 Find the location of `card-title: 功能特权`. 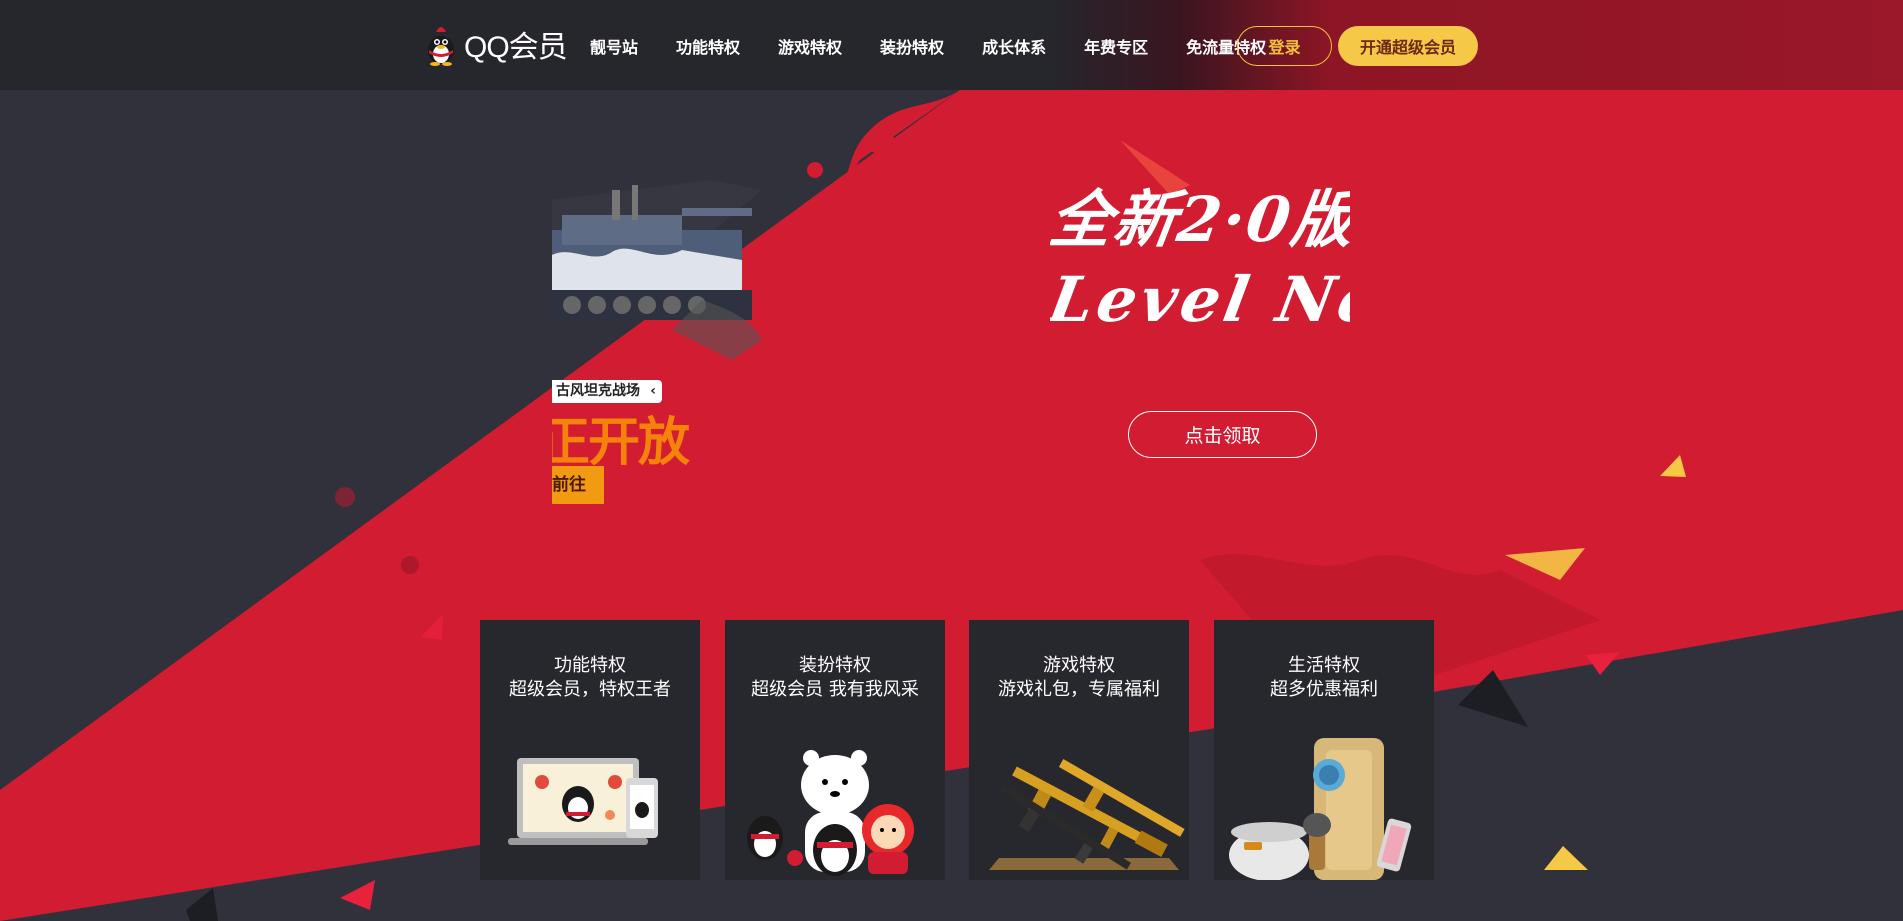

card-title: 功能特权 is located at coordinates (590, 665).